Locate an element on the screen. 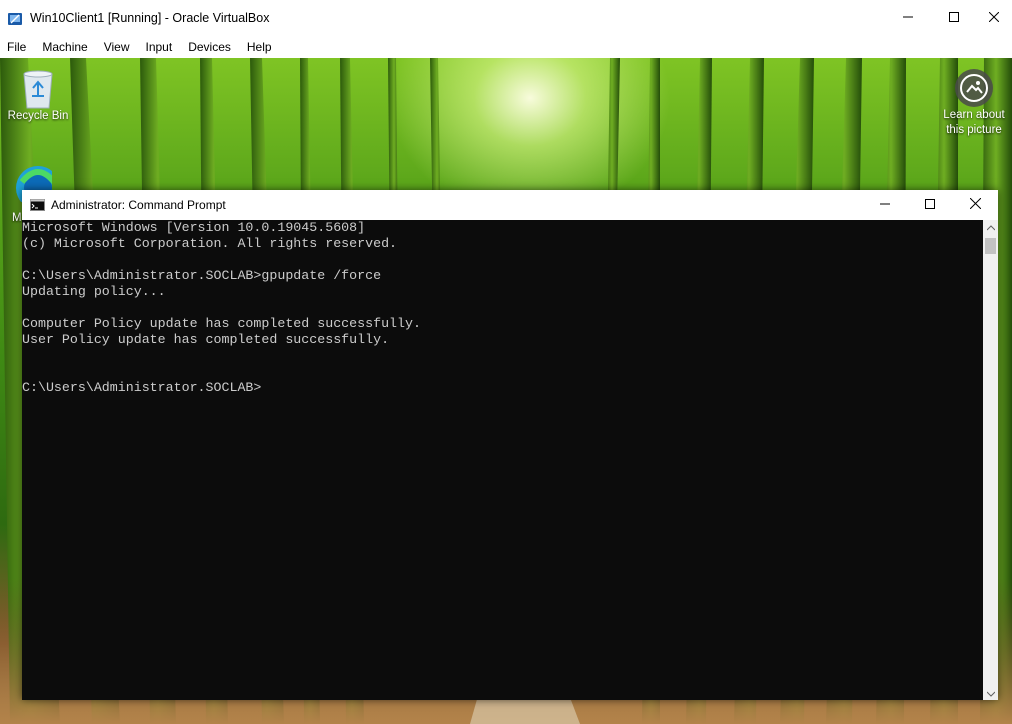 The image size is (1012, 724). menu-bar: File Machine View Input Devices Help is located at coordinates (506, 47).